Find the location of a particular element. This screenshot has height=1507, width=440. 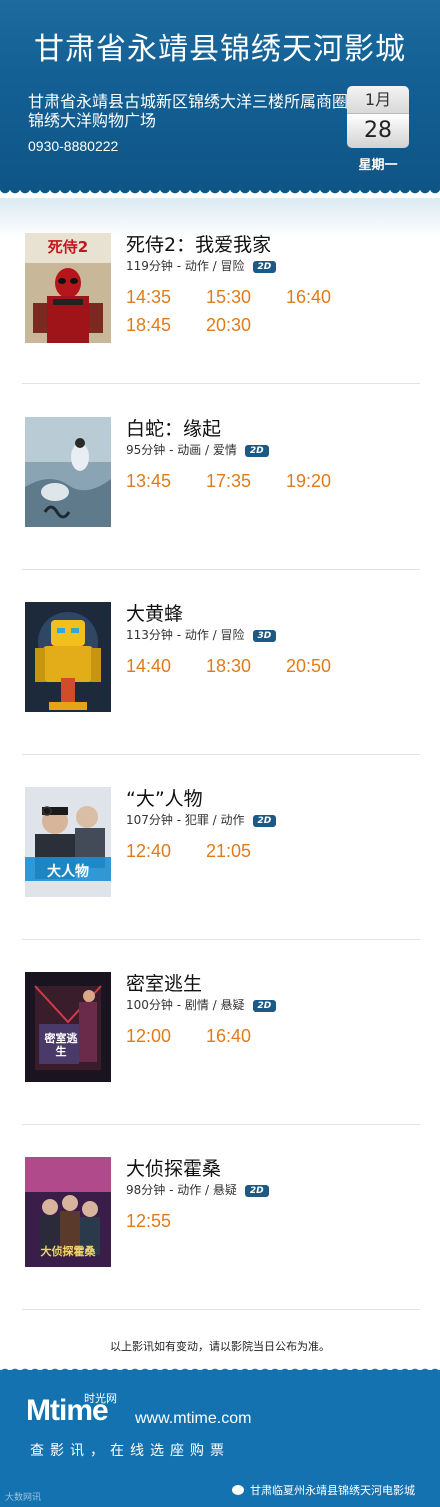

movie-item: 大黄蜂 113分钟 - 动作 / 冒险 3D 14:40 18:30 20:50 is located at coordinates (220, 694).